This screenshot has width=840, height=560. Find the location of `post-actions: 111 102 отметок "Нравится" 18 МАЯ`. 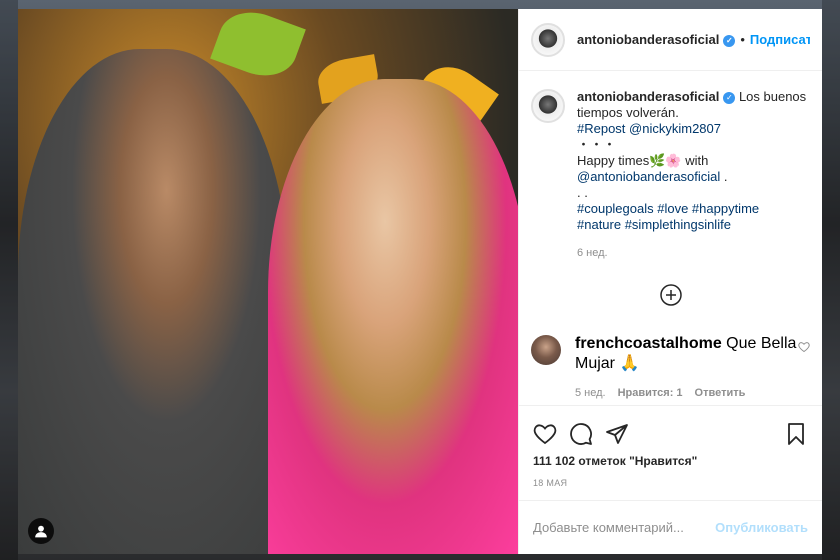

post-actions: 111 102 отметок "Нравится" 18 МАЯ is located at coordinates (670, 446).